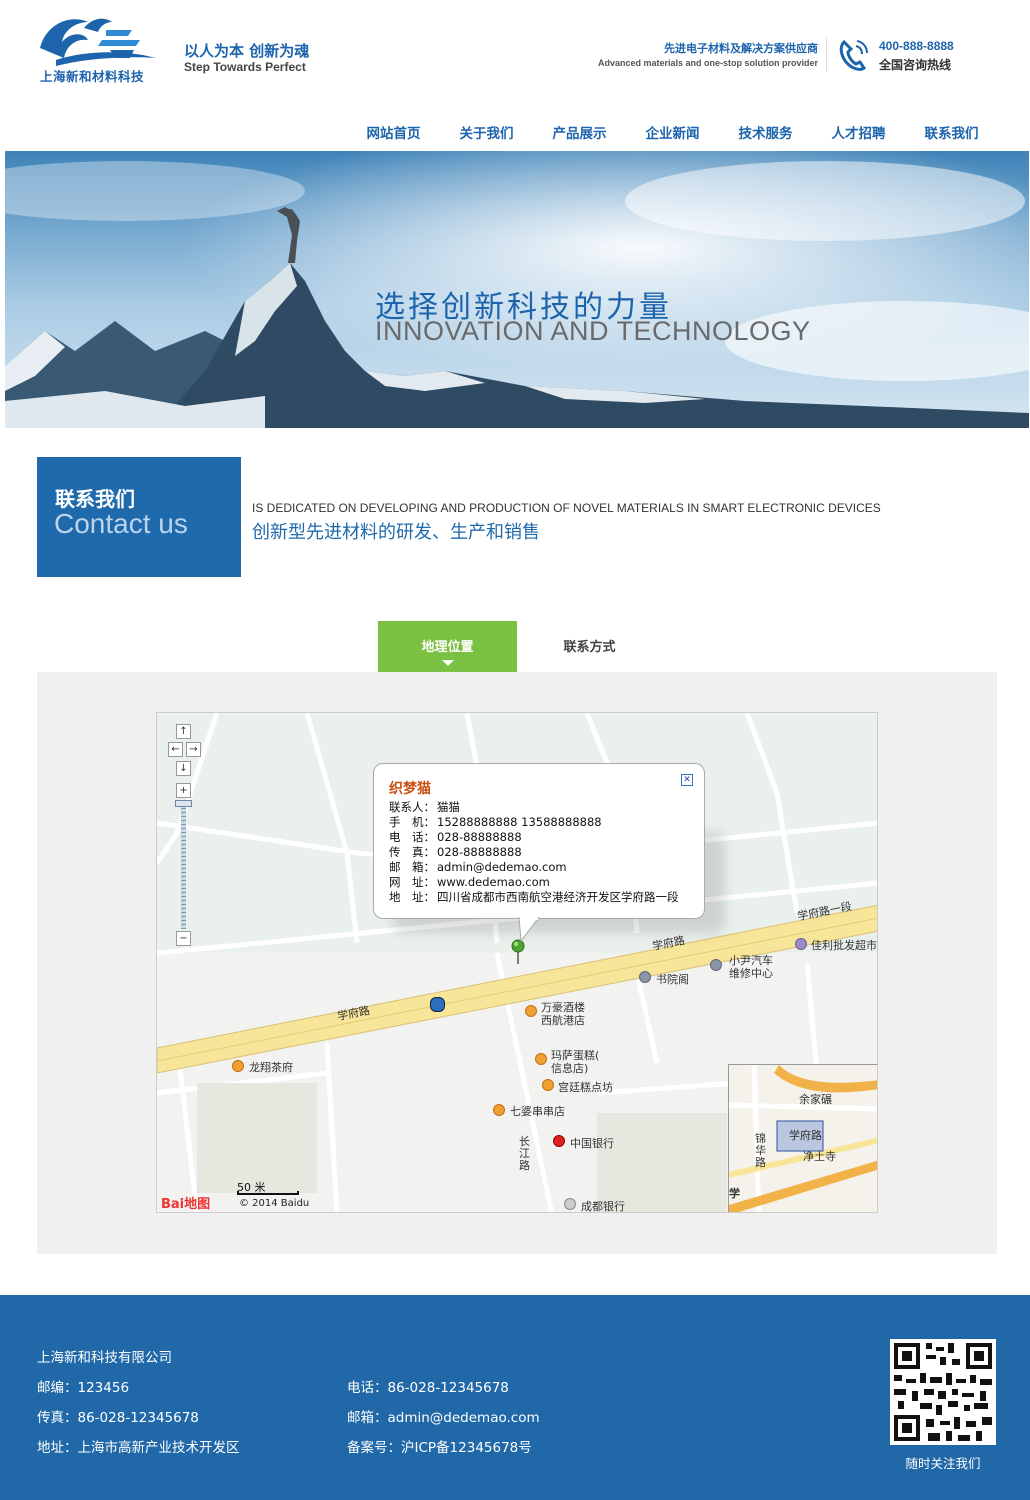  What do you see at coordinates (751, 973) in the screenshot?
I see `poi-label: 维修中心` at bounding box center [751, 973].